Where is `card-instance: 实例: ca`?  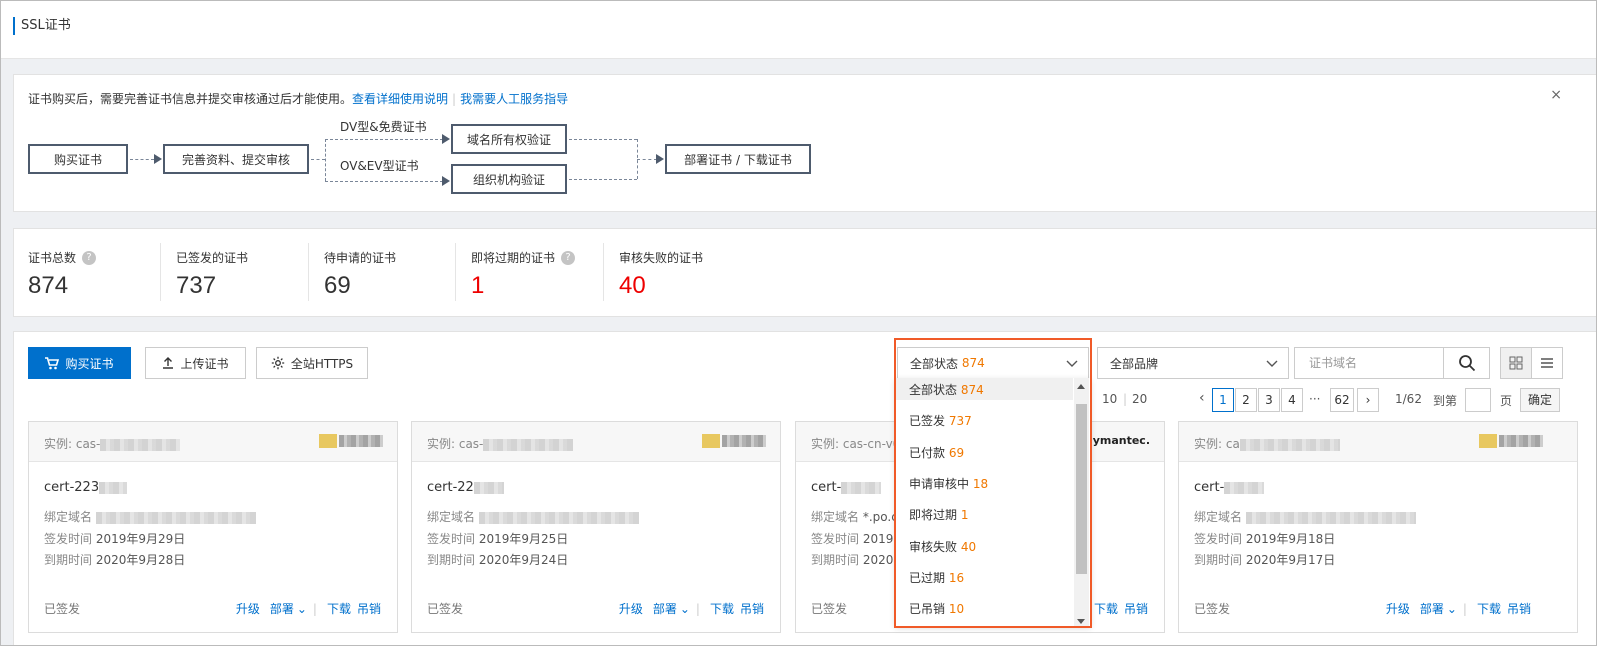
card-instance: 实例: ca is located at coordinates (1267, 443).